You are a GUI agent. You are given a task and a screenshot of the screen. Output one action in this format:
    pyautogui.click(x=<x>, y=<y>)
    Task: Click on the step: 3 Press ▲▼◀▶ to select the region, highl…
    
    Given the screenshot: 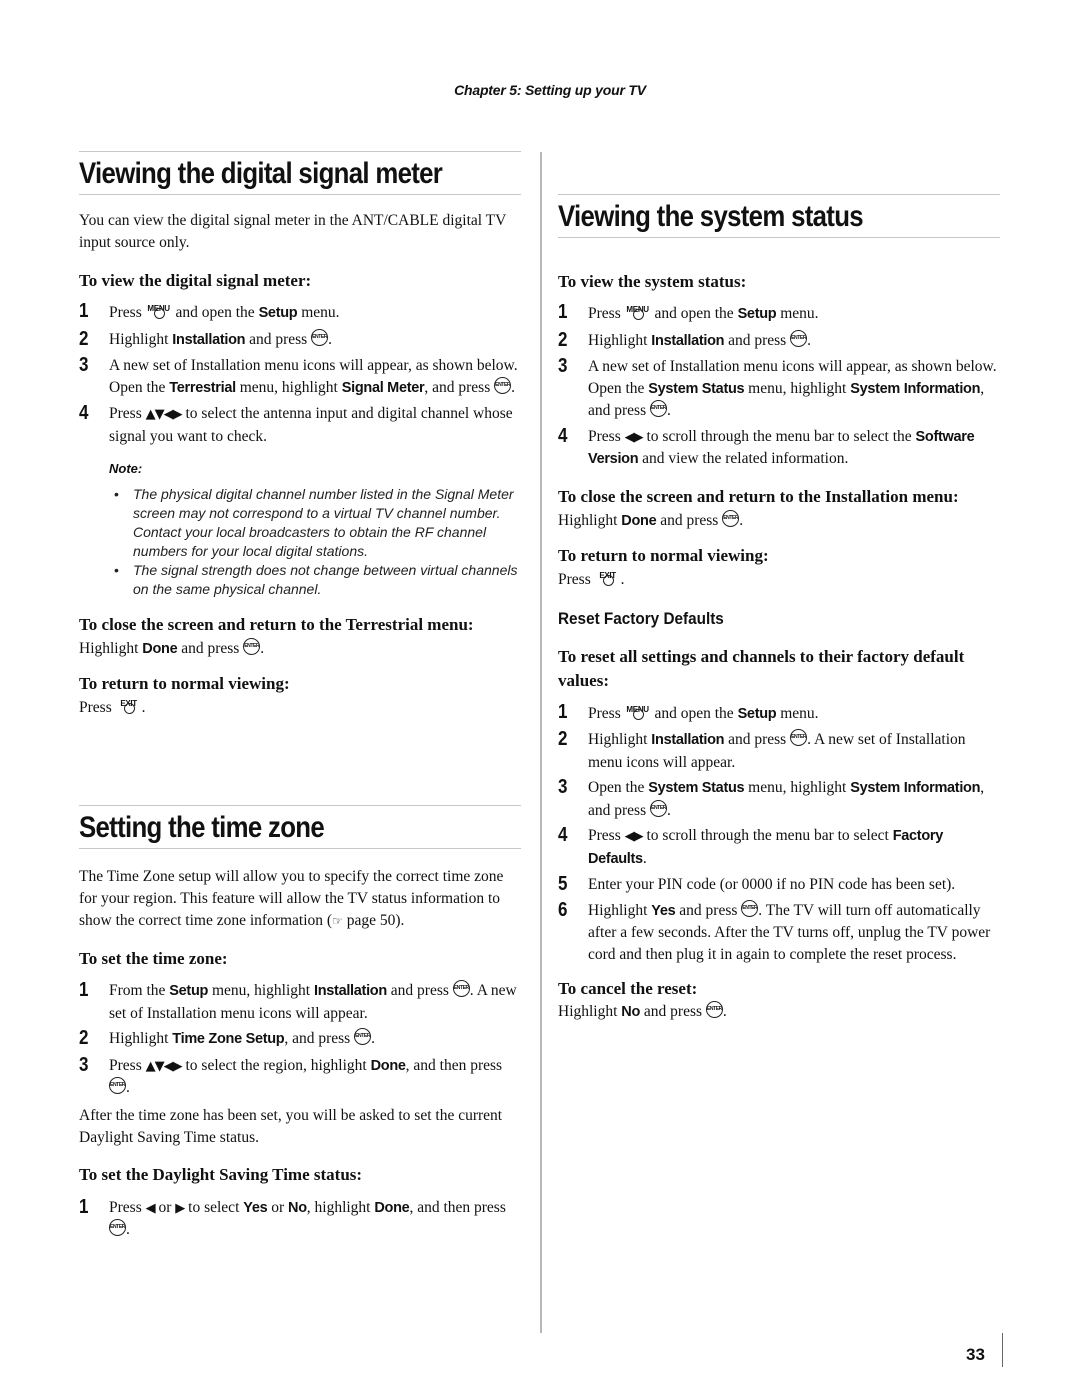 What is the action you would take?
    pyautogui.click(x=300, y=1076)
    